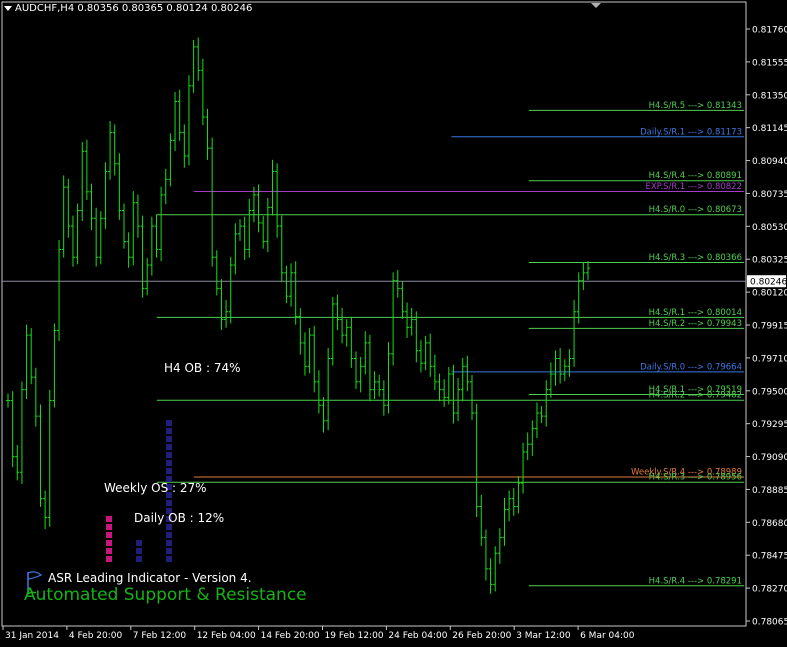 The height and width of the screenshot is (647, 787). What do you see at coordinates (695, 258) in the screenshot?
I see `sr-level-label: H4.S/R.3 ---> 0.80366` at bounding box center [695, 258].